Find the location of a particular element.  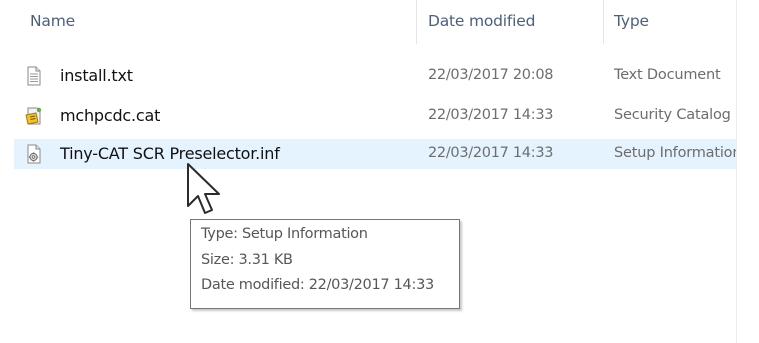

file-name: Tiny-CAT SCR Preselector.inf is located at coordinates (170, 153).